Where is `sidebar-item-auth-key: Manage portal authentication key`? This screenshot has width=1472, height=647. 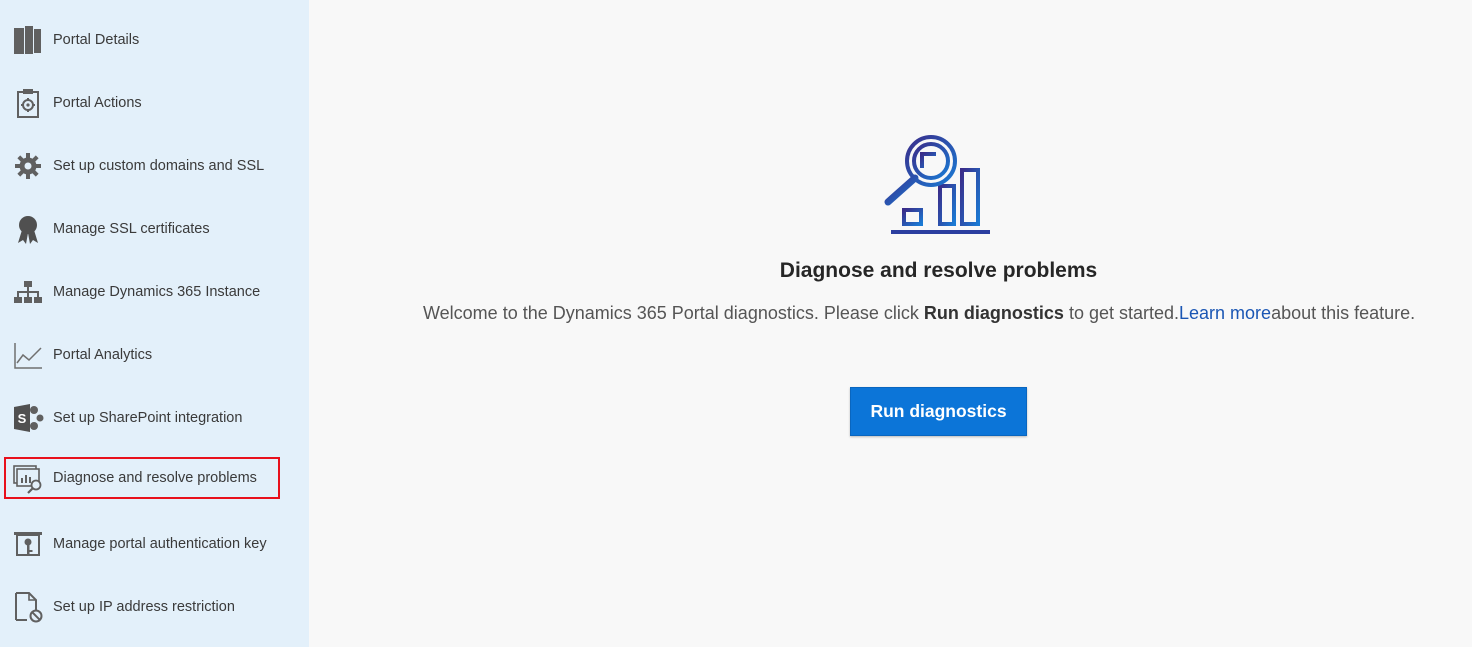 sidebar-item-auth-key: Manage portal authentication key is located at coordinates (142, 544).